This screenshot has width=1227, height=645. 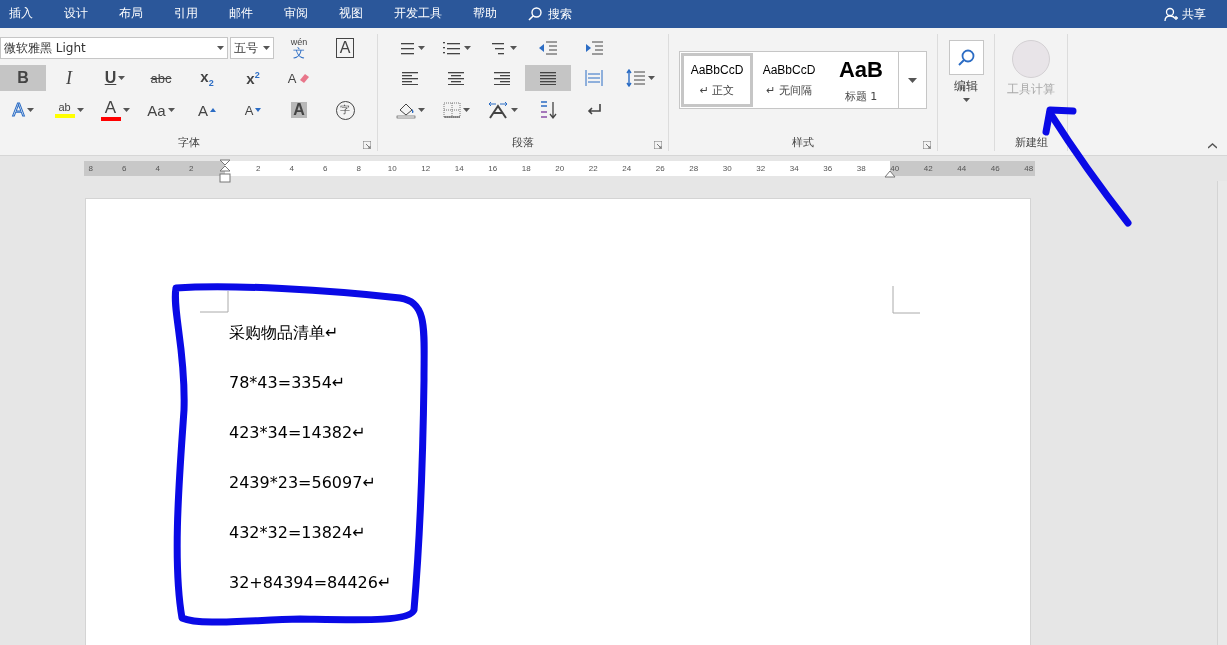 What do you see at coordinates (1029, 168) in the screenshot?
I see `ruler-number: 48` at bounding box center [1029, 168].